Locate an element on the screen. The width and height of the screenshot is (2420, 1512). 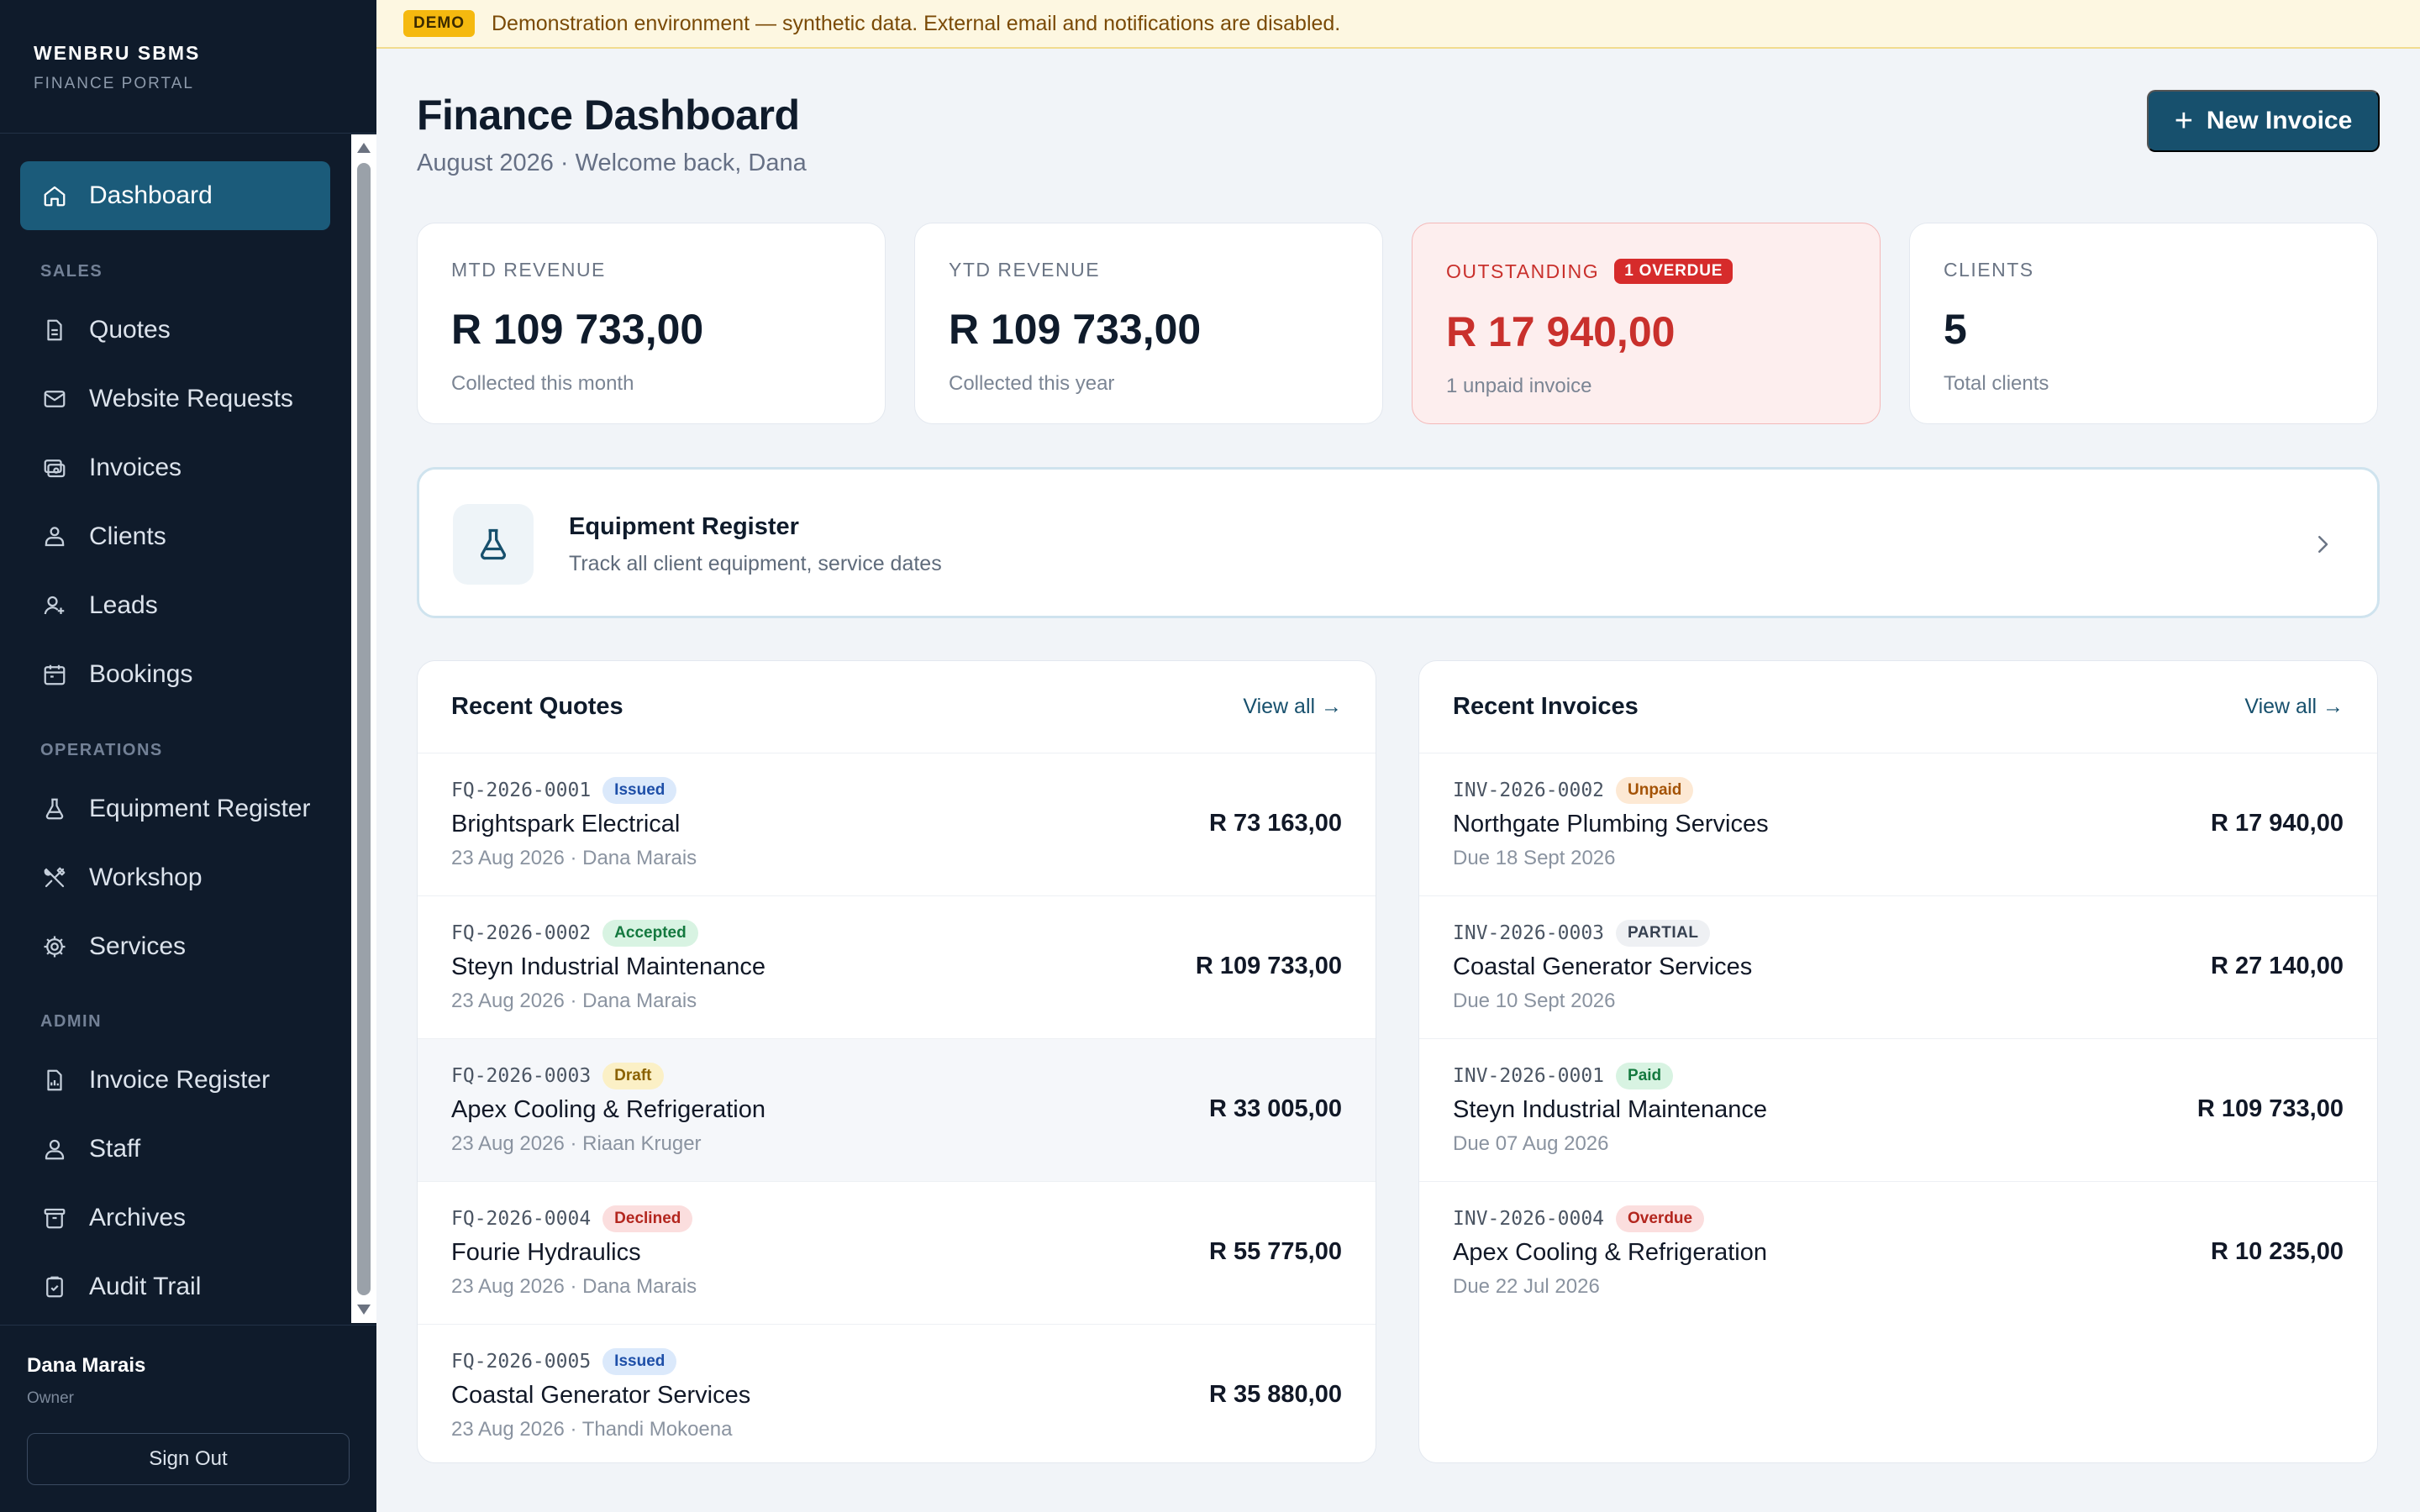
sidebar-item-staff: Staff is located at coordinates (175, 1149).